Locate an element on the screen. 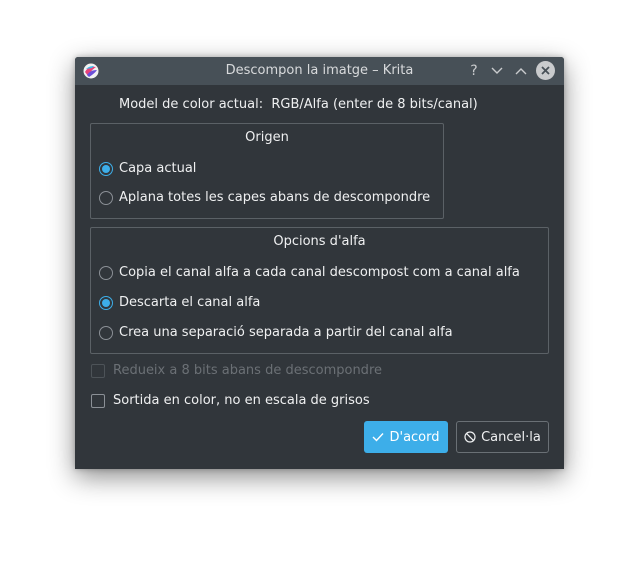 The width and height of the screenshot is (639, 563). chevron-up-icon is located at coordinates (521, 71).